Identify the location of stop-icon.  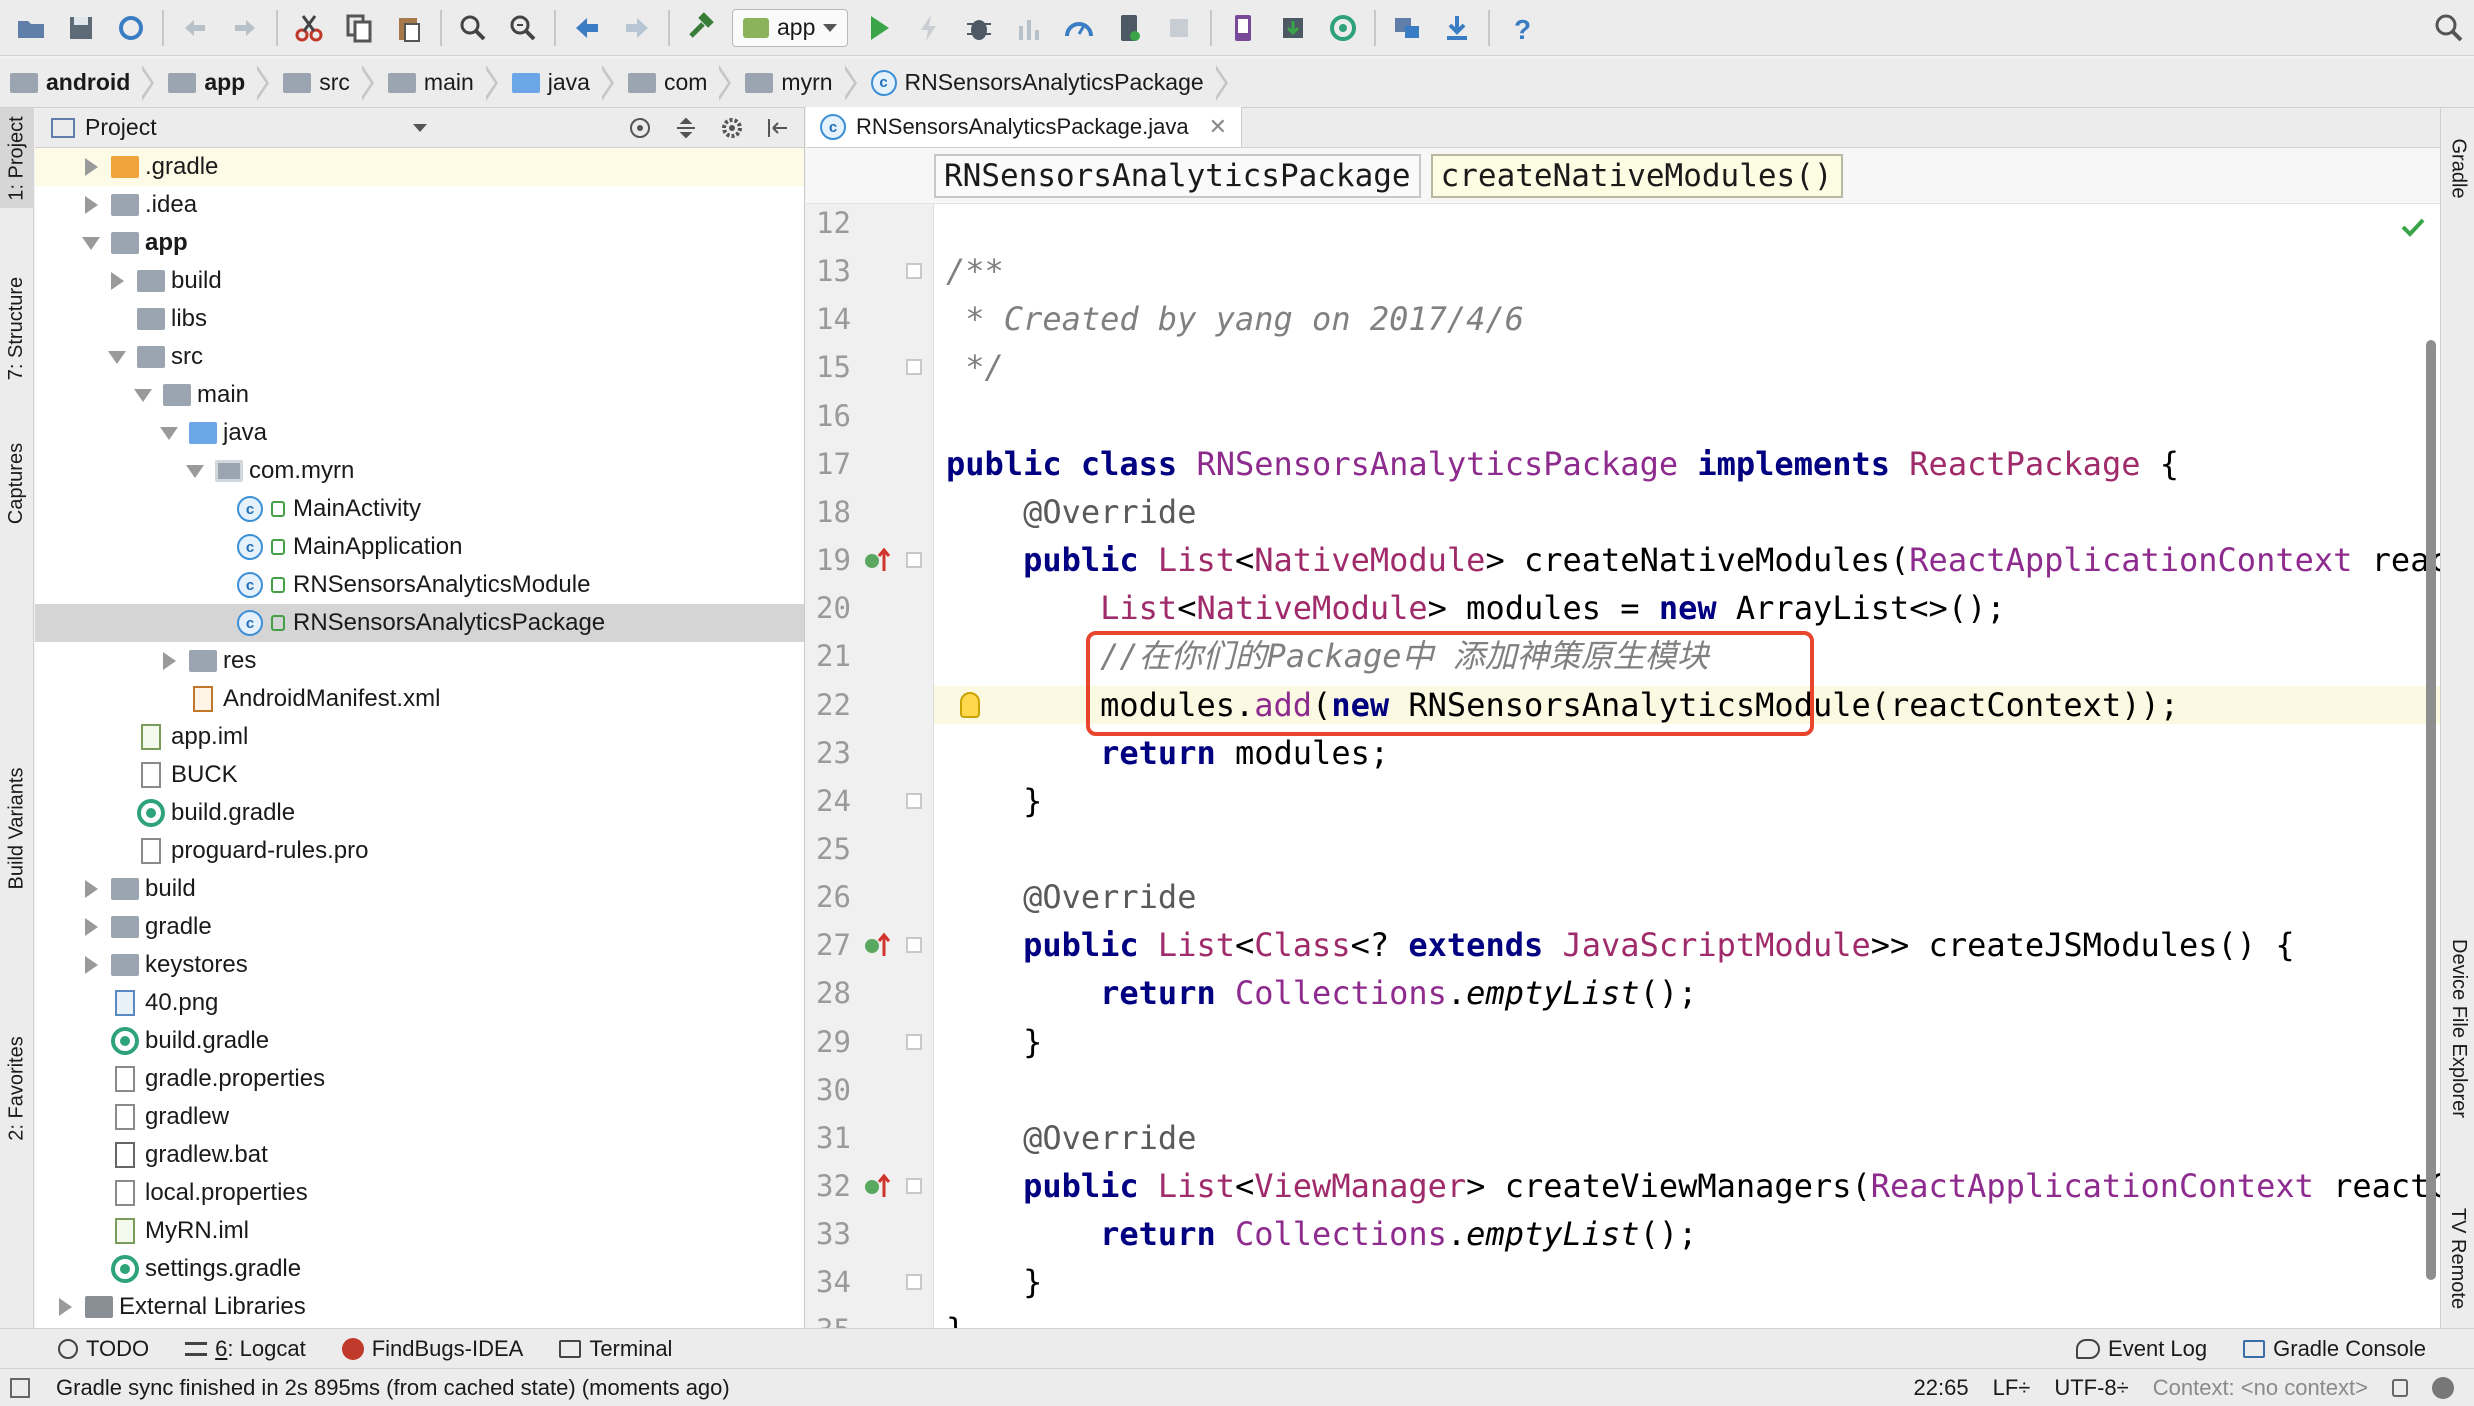
(1179, 28).